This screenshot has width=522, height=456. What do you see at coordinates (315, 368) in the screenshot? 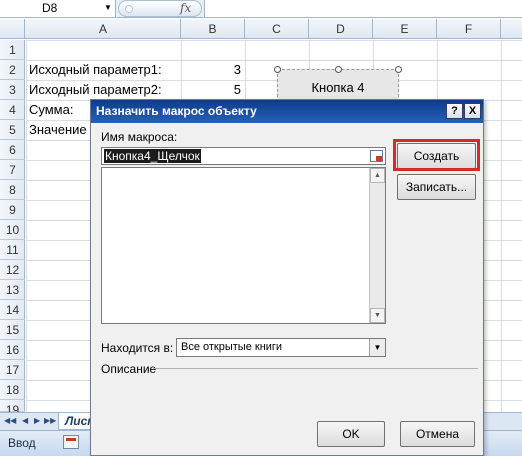
I see `description-divider` at bounding box center [315, 368].